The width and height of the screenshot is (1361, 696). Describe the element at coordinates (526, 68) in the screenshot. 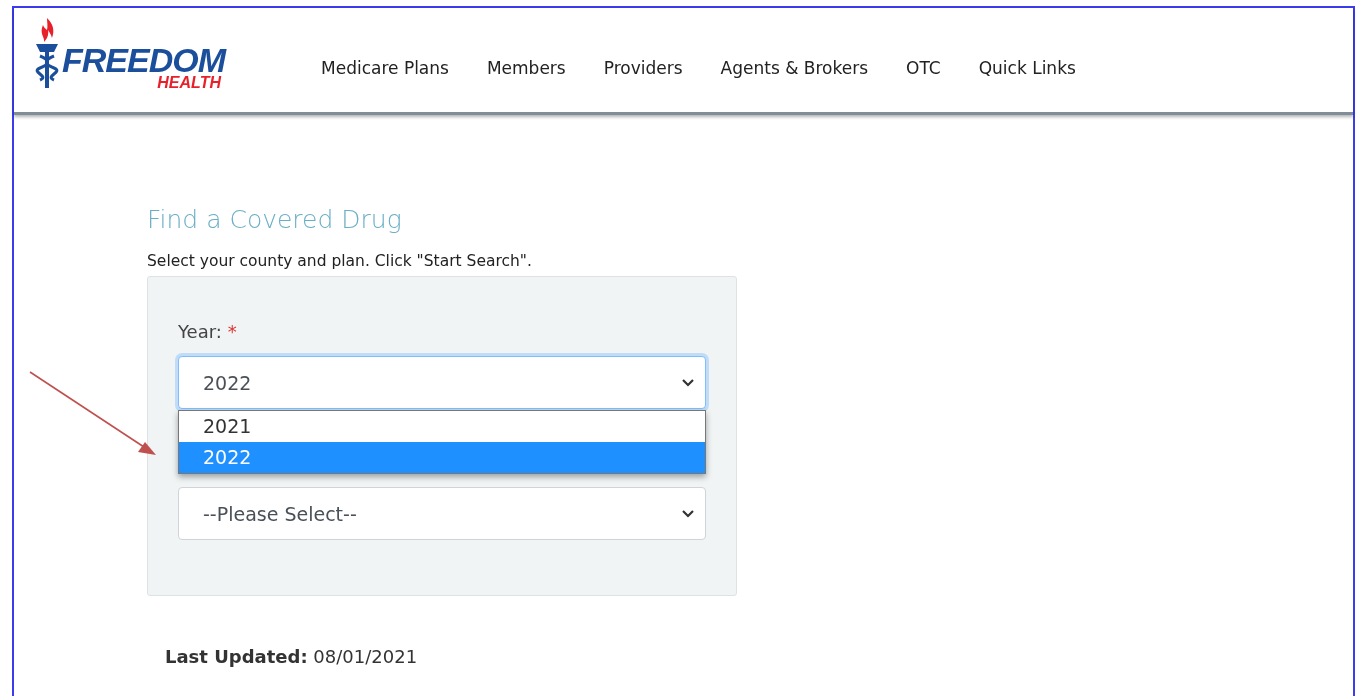

I see `nav-link: Members` at that location.